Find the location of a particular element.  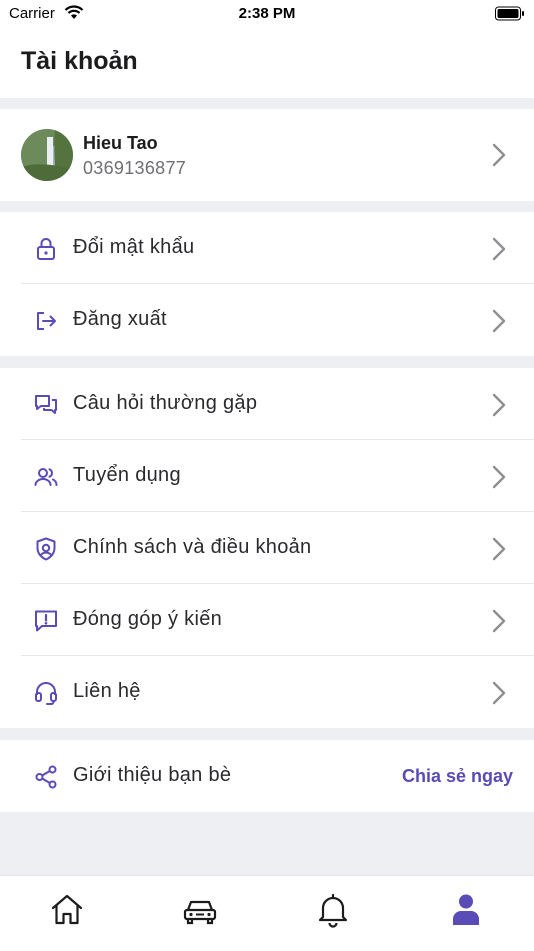

logout-icon is located at coordinates (46, 321).